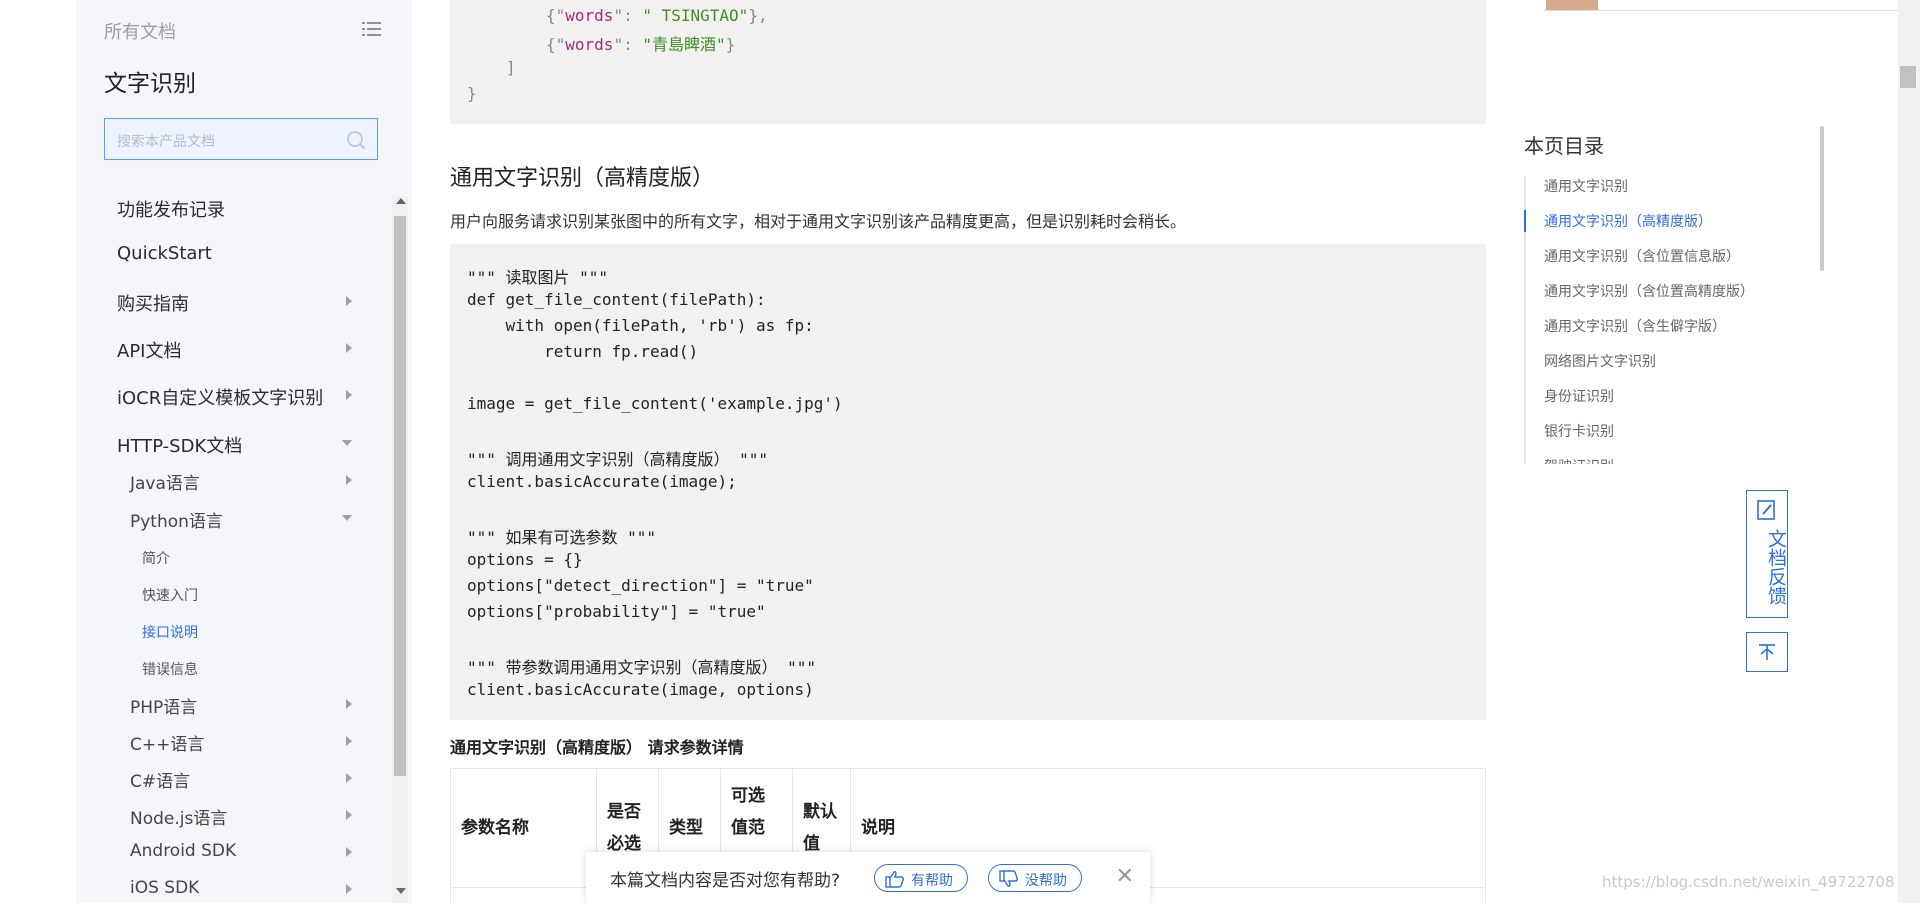 This screenshot has height=903, width=1920. I want to click on nav-item-http-sdk: HTTP-SDK文档, so click(226, 443).